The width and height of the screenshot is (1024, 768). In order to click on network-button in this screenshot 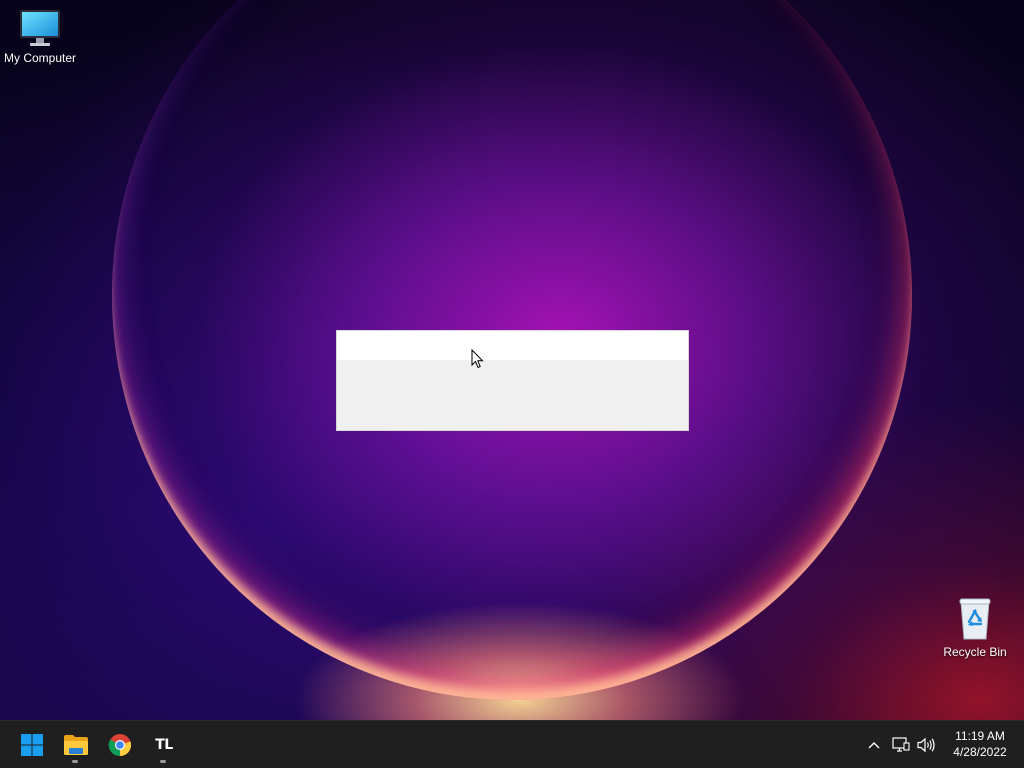, I will do `click(901, 744)`.